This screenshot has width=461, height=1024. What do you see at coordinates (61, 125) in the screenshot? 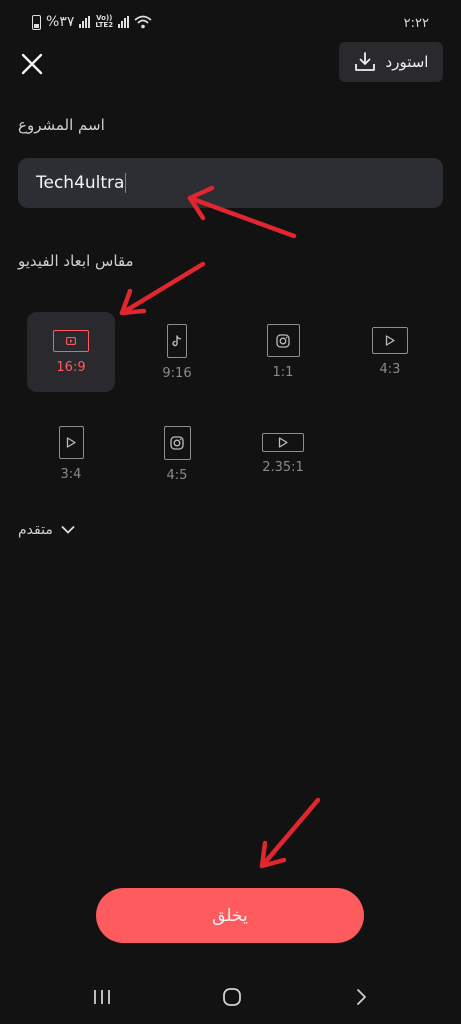
I see `project-name-label: اسم المشروع` at bounding box center [61, 125].